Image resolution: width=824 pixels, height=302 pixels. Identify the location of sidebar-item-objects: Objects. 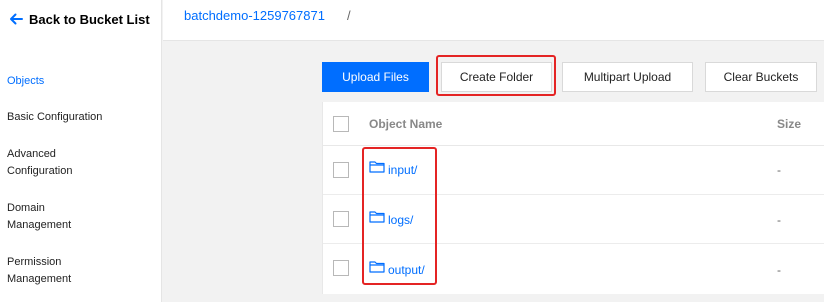
(82, 81).